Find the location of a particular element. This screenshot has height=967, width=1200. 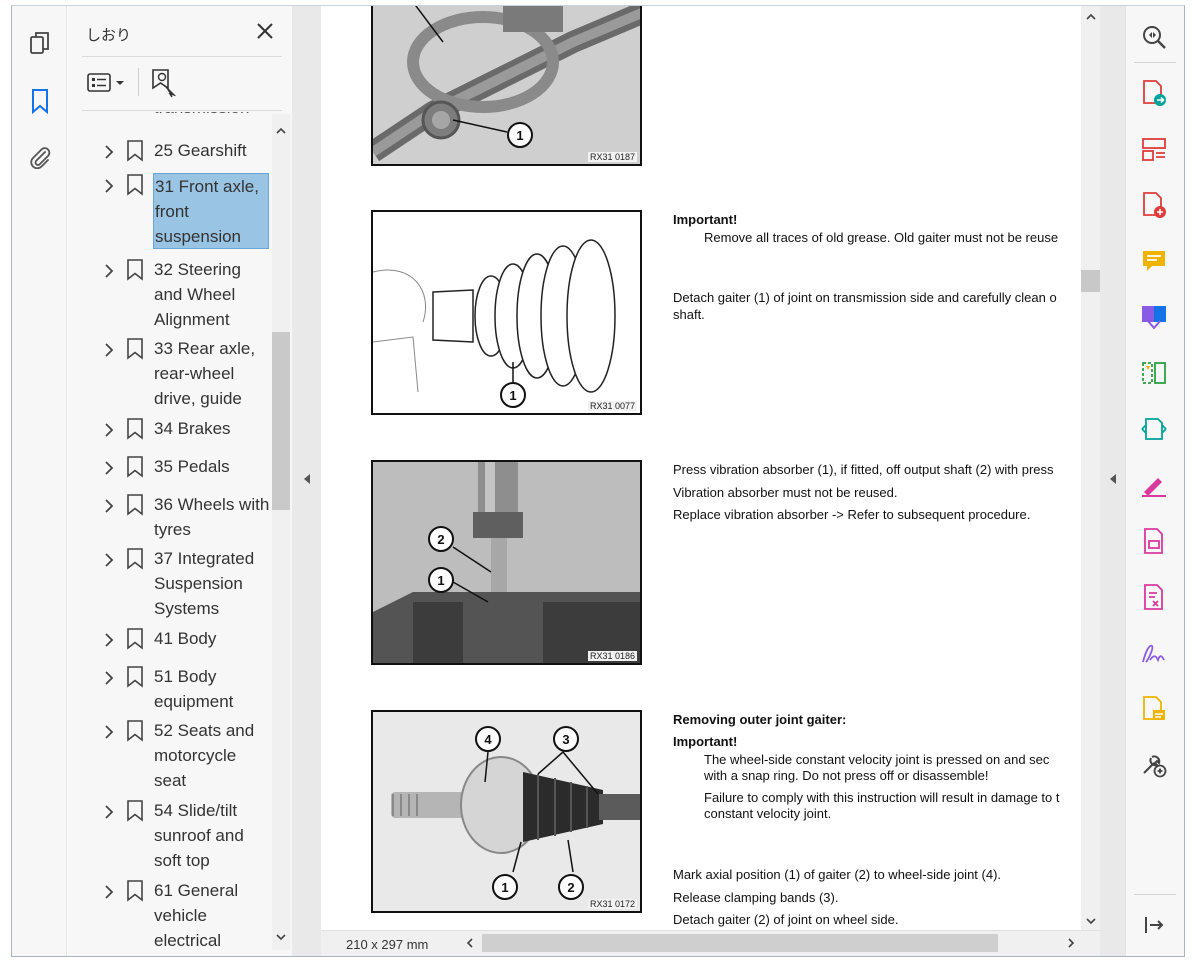

scroll-left-arrow-icon is located at coordinates (470, 943).